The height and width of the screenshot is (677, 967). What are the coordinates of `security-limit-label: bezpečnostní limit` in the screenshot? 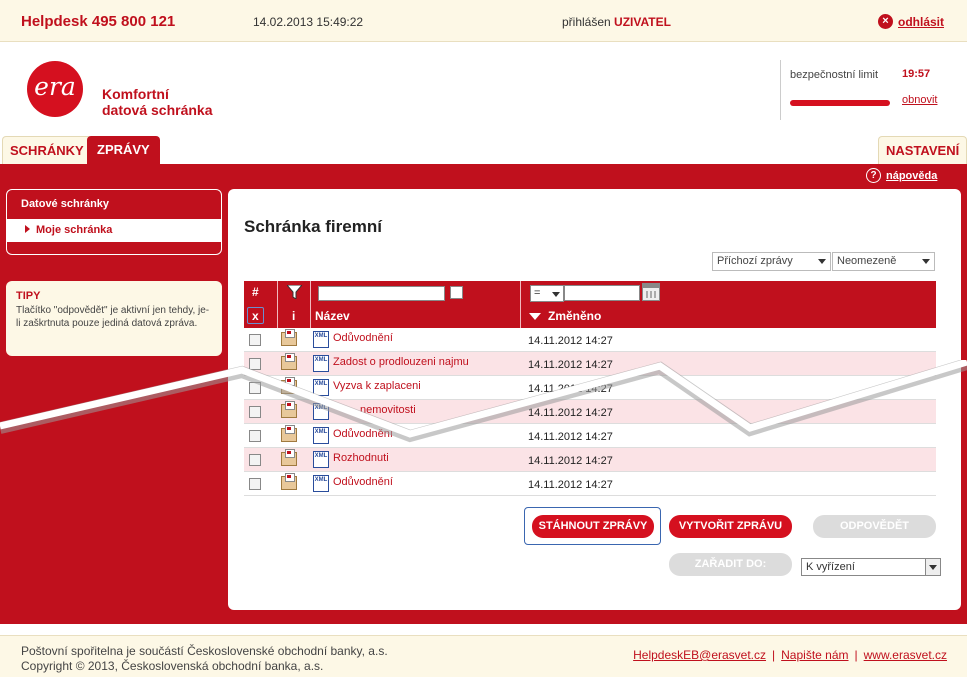 It's located at (834, 75).